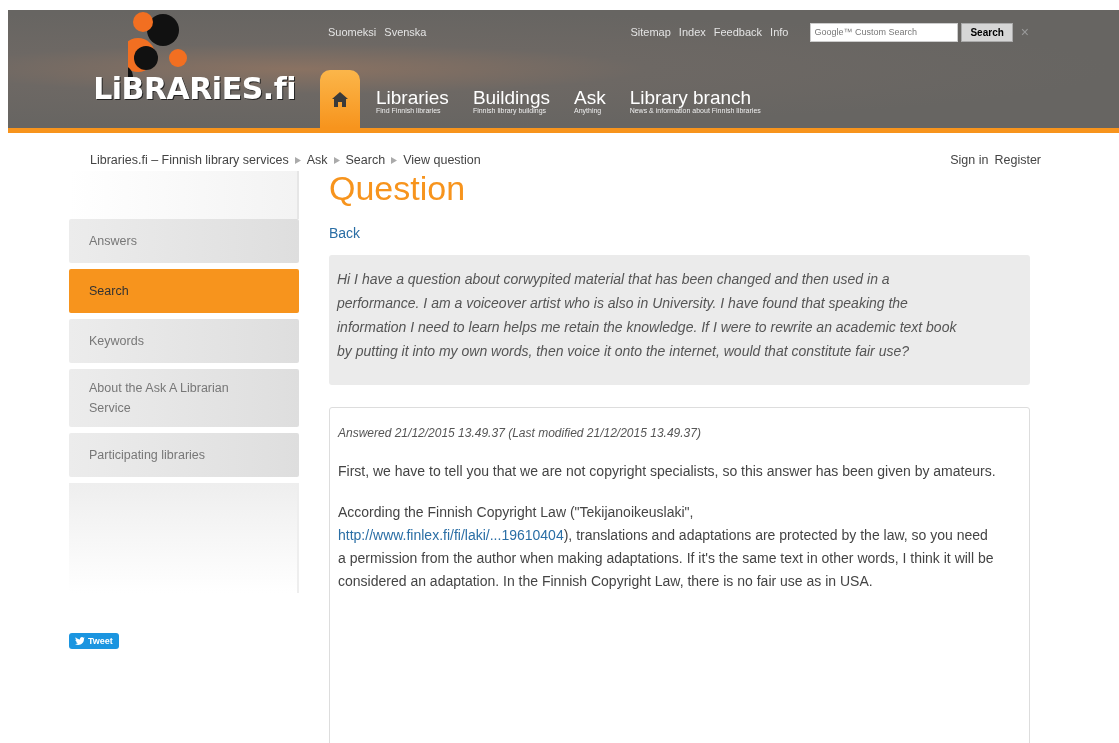  I want to click on breadcrumb-link: Ask, so click(317, 160).